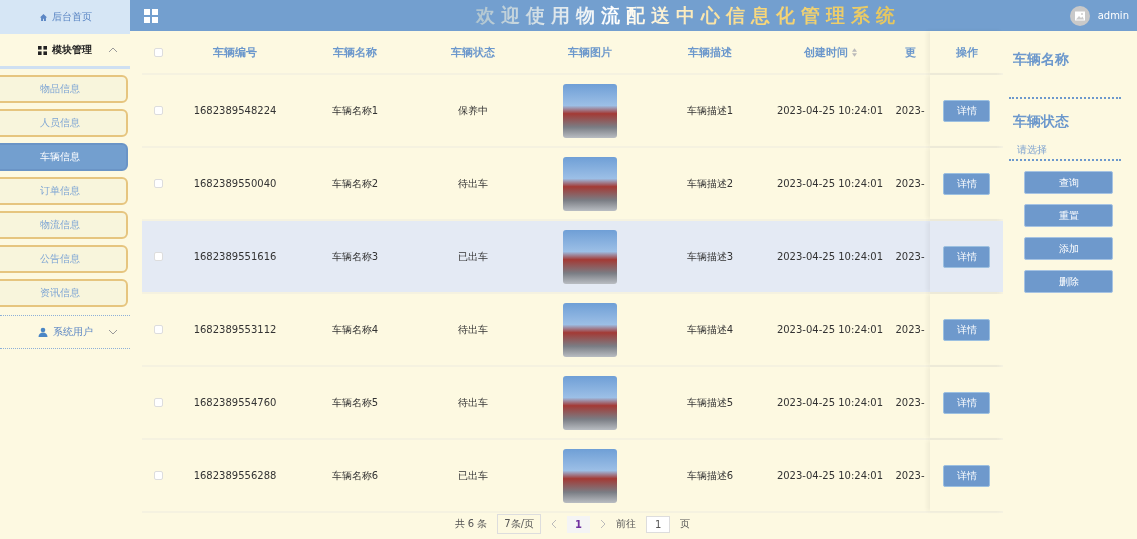  What do you see at coordinates (910, 52) in the screenshot?
I see `column-header: 更` at bounding box center [910, 52].